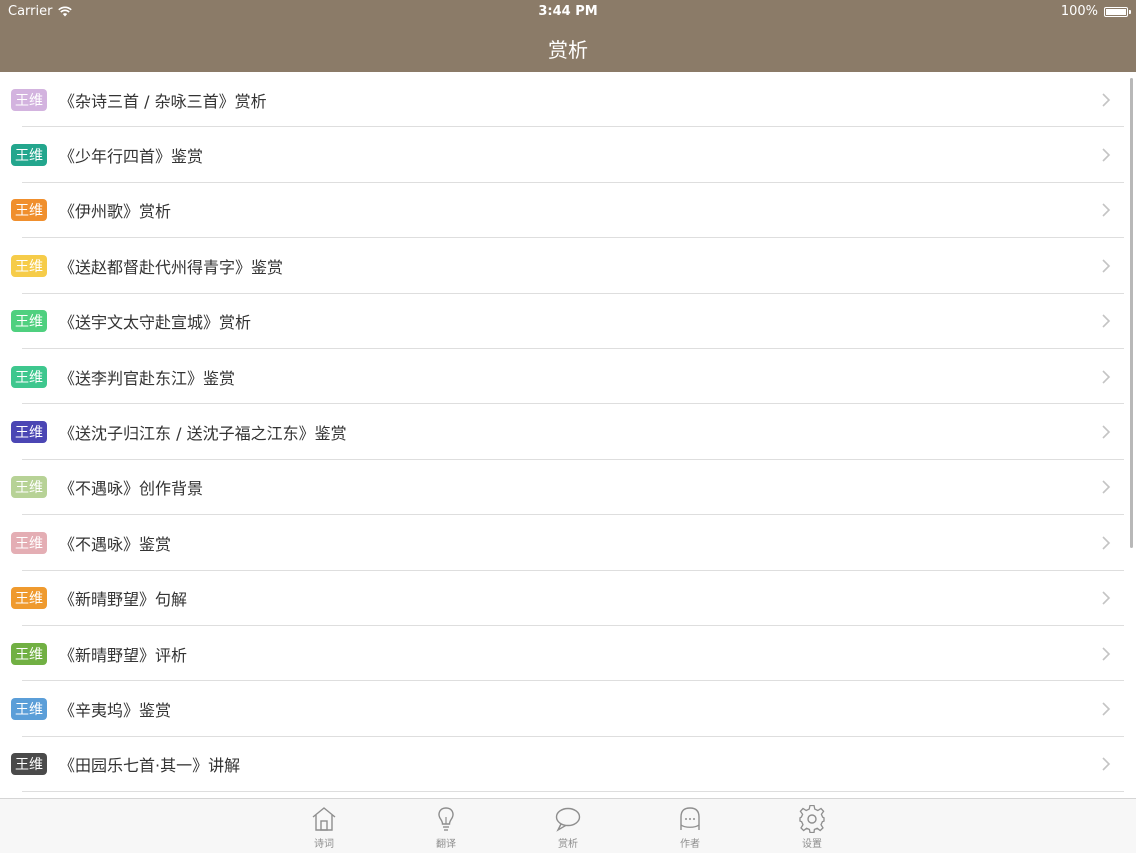  I want to click on list-item-title: 《不遇咏》创作背景, so click(131, 489).